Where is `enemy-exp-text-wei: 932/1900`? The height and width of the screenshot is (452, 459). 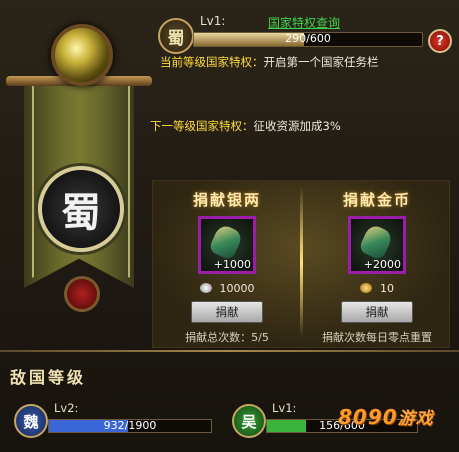 enemy-exp-text-wei: 932/1900 is located at coordinates (130, 425).